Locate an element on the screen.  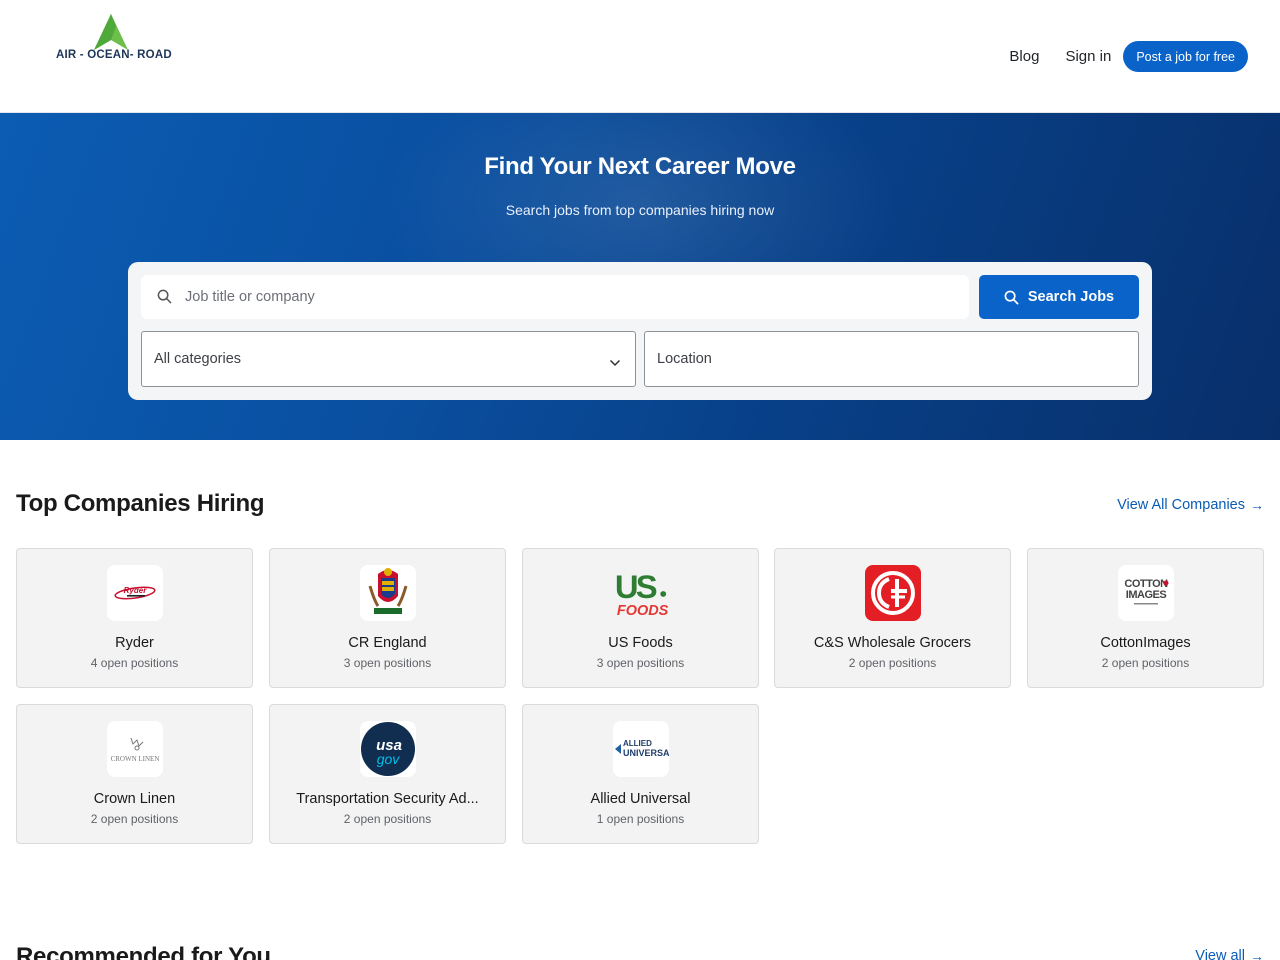
company-card: CROWN LINEN Crown Linen 2 open positions is located at coordinates (134, 774).